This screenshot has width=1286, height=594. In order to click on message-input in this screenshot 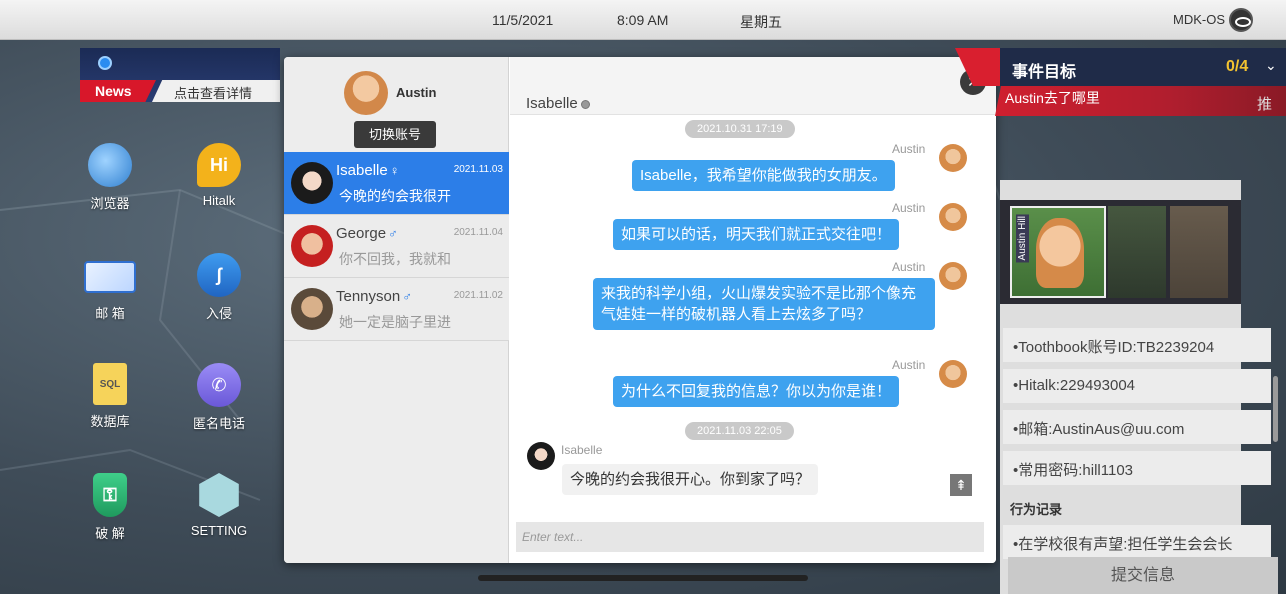, I will do `click(750, 537)`.